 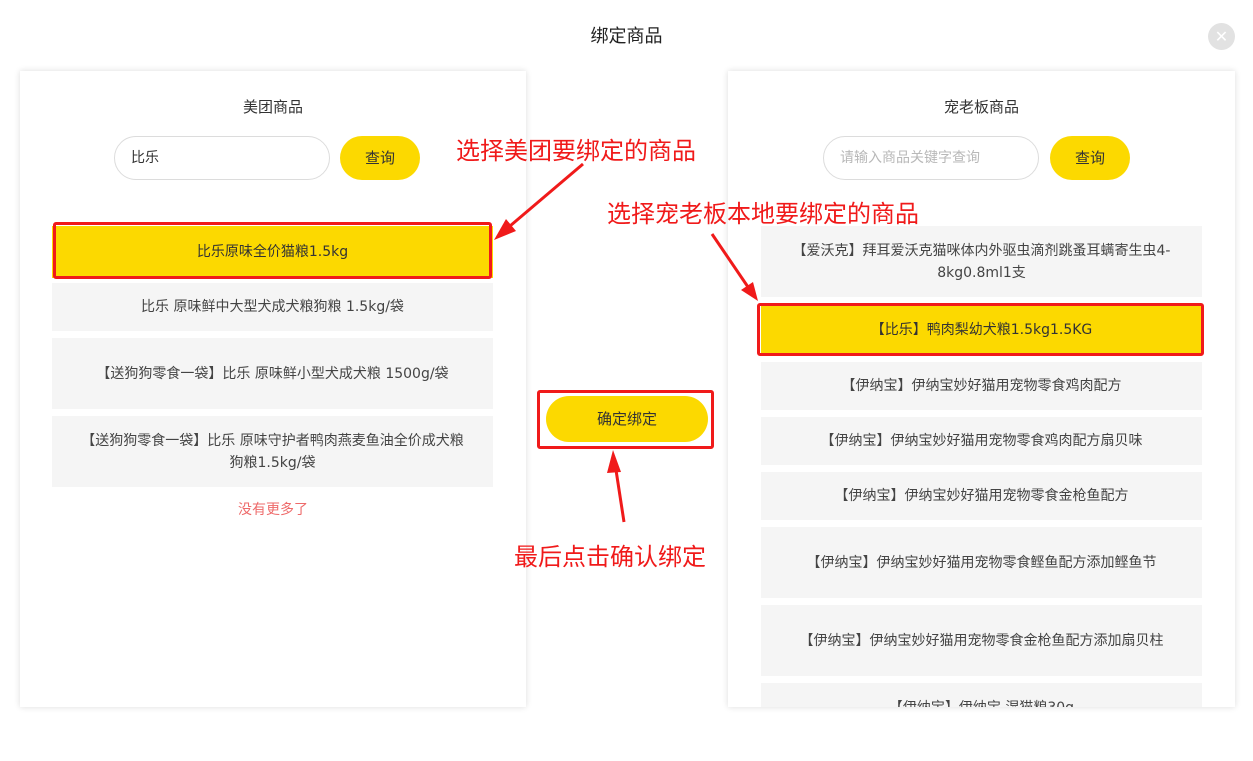 I want to click on item-label: 【送狗狗零食一袋】比乐 原味鲜小型犬成犬粮 1500g/袋, so click(x=272, y=373).